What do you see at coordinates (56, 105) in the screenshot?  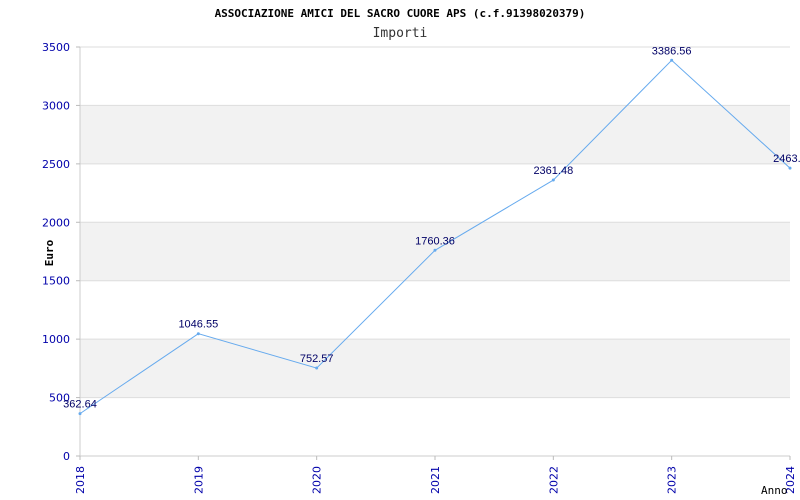 I see `y-tick-label: 3000` at bounding box center [56, 105].